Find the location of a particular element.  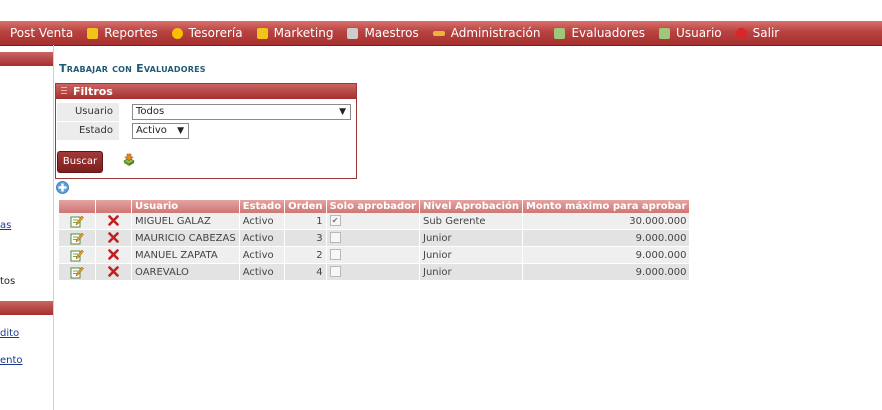

menu-item: Maestros is located at coordinates (383, 33).